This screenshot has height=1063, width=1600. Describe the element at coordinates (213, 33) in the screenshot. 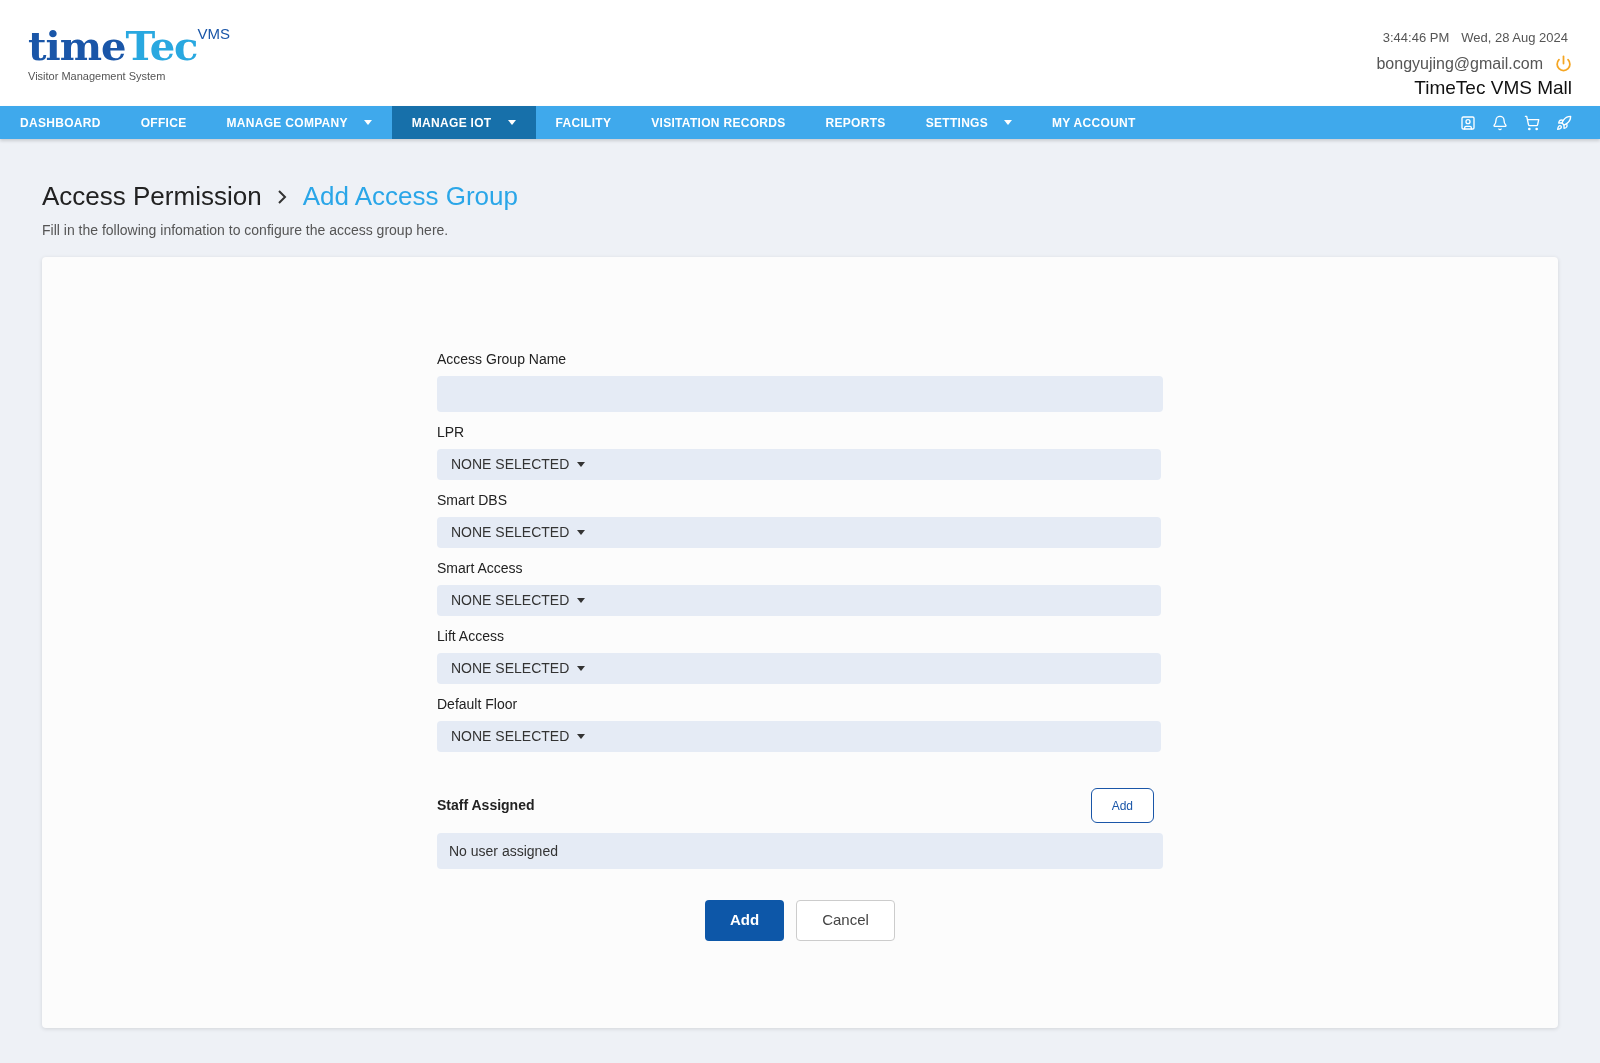

I see `logo-suffix: VMS` at that location.